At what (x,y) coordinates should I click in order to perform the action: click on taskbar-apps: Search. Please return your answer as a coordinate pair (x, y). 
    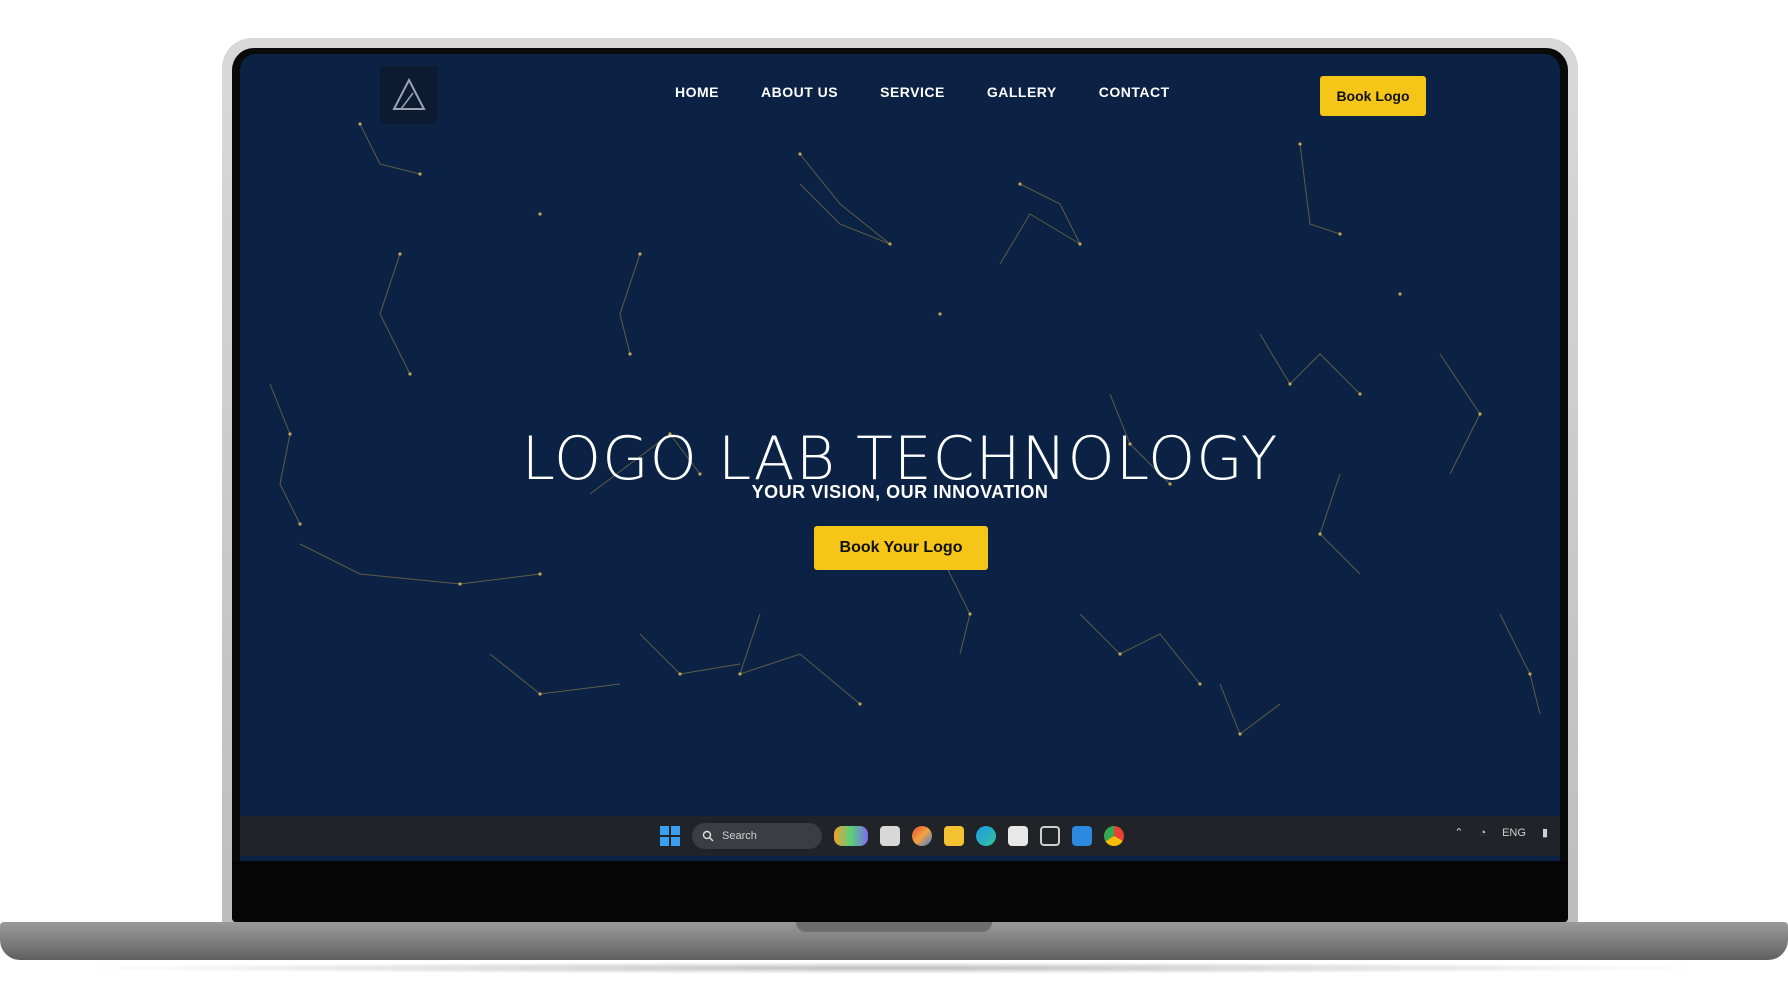
    Looking at the image, I should click on (892, 836).